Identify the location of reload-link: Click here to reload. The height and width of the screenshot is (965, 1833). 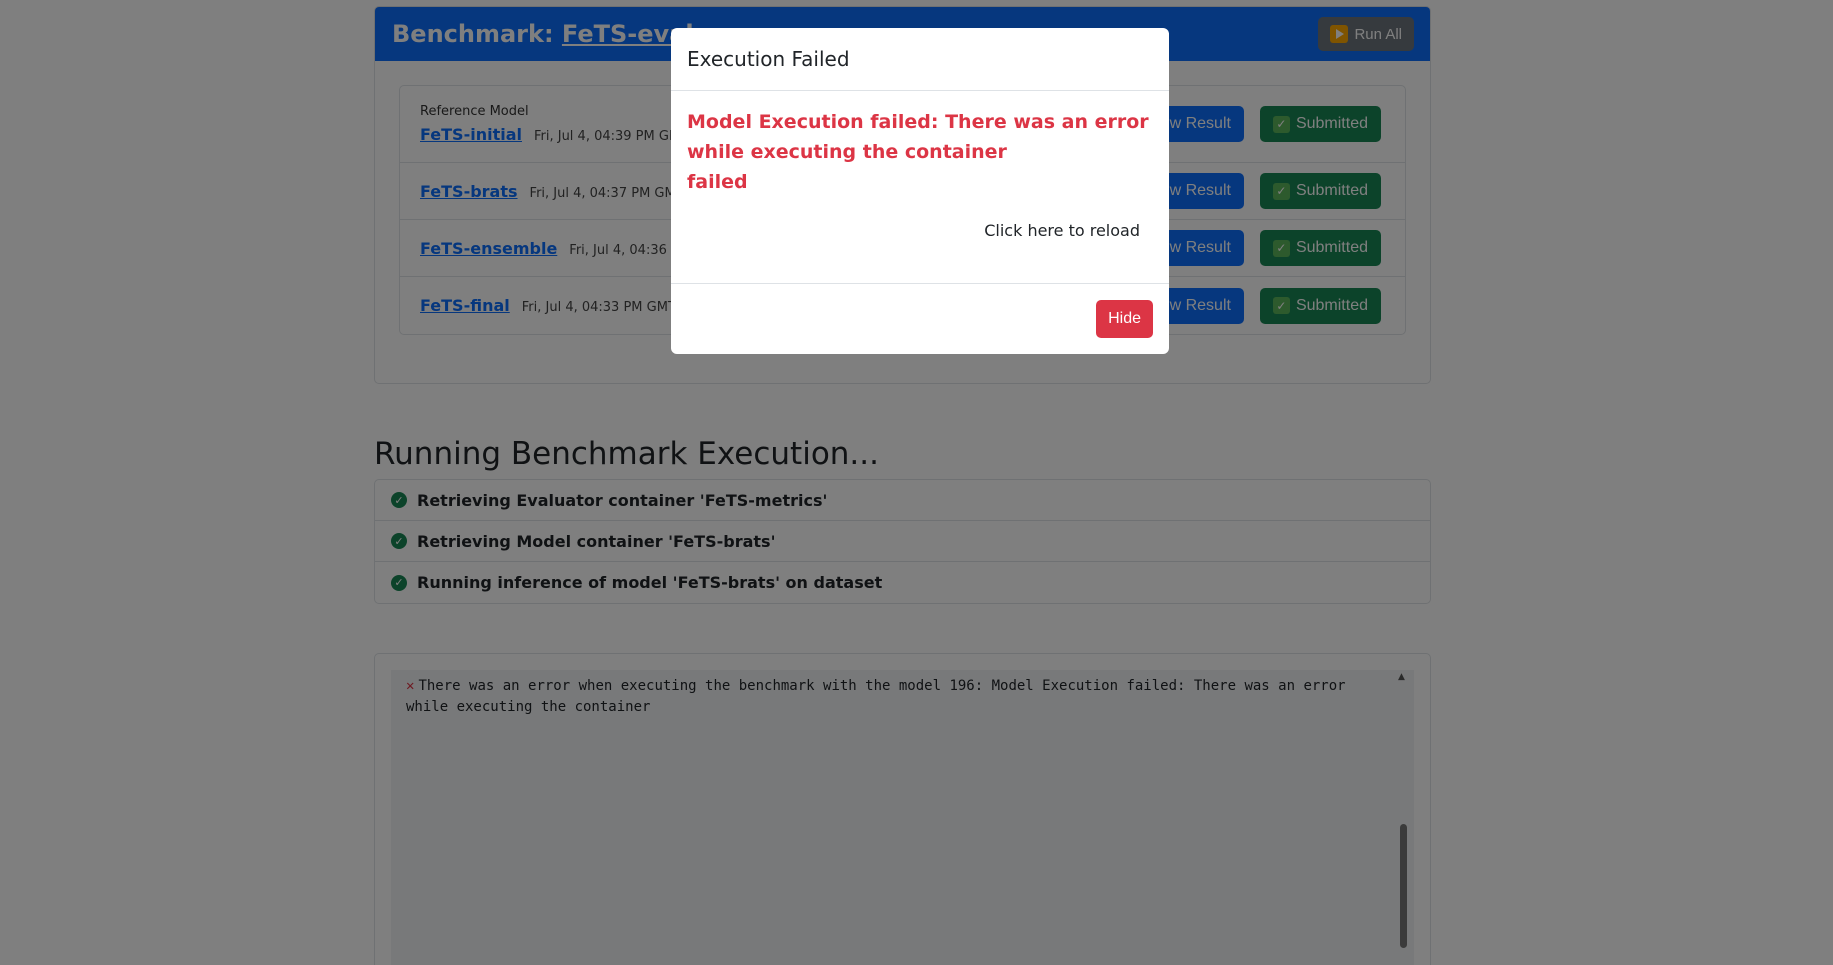
(1062, 230).